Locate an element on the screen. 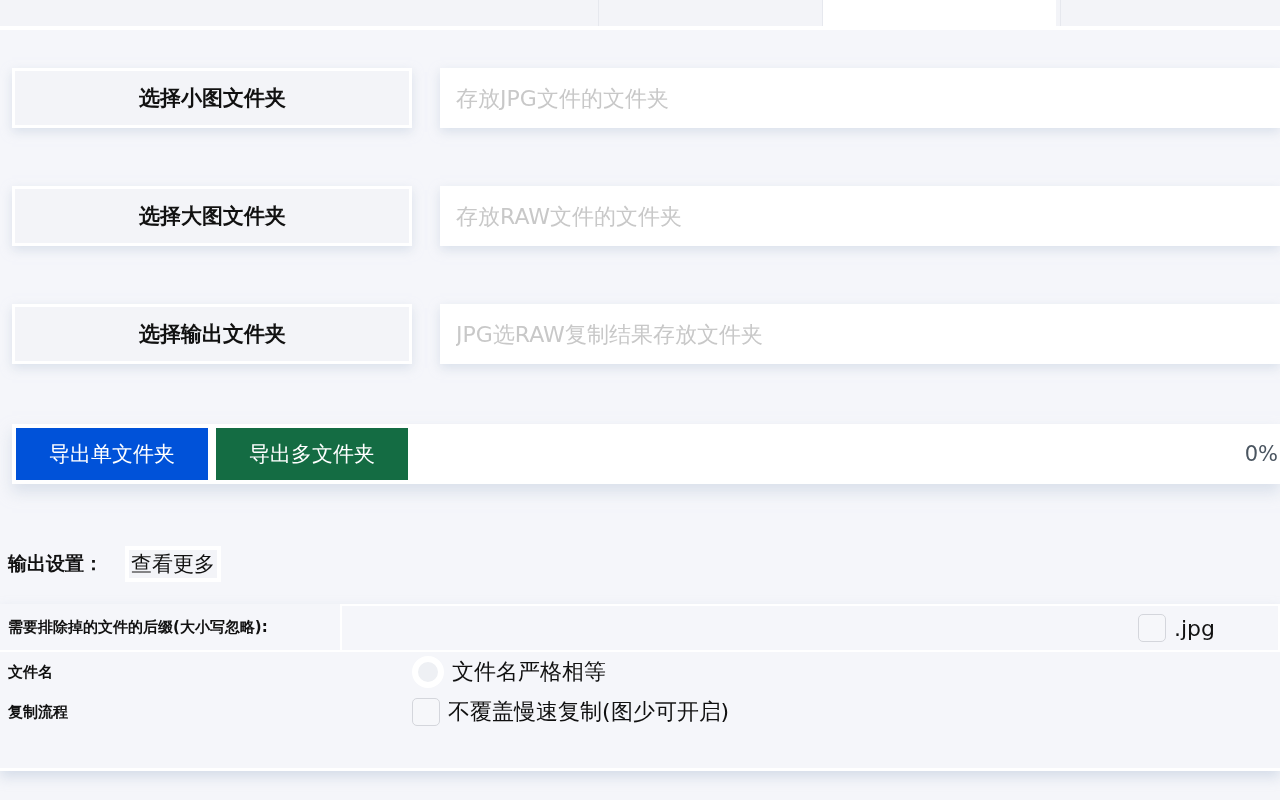 The width and height of the screenshot is (1280, 800). select-folder-button: 选择大图文件夹 is located at coordinates (212, 216).